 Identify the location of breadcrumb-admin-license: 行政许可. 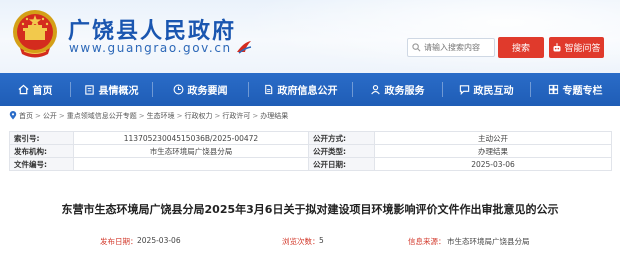
(236, 116).